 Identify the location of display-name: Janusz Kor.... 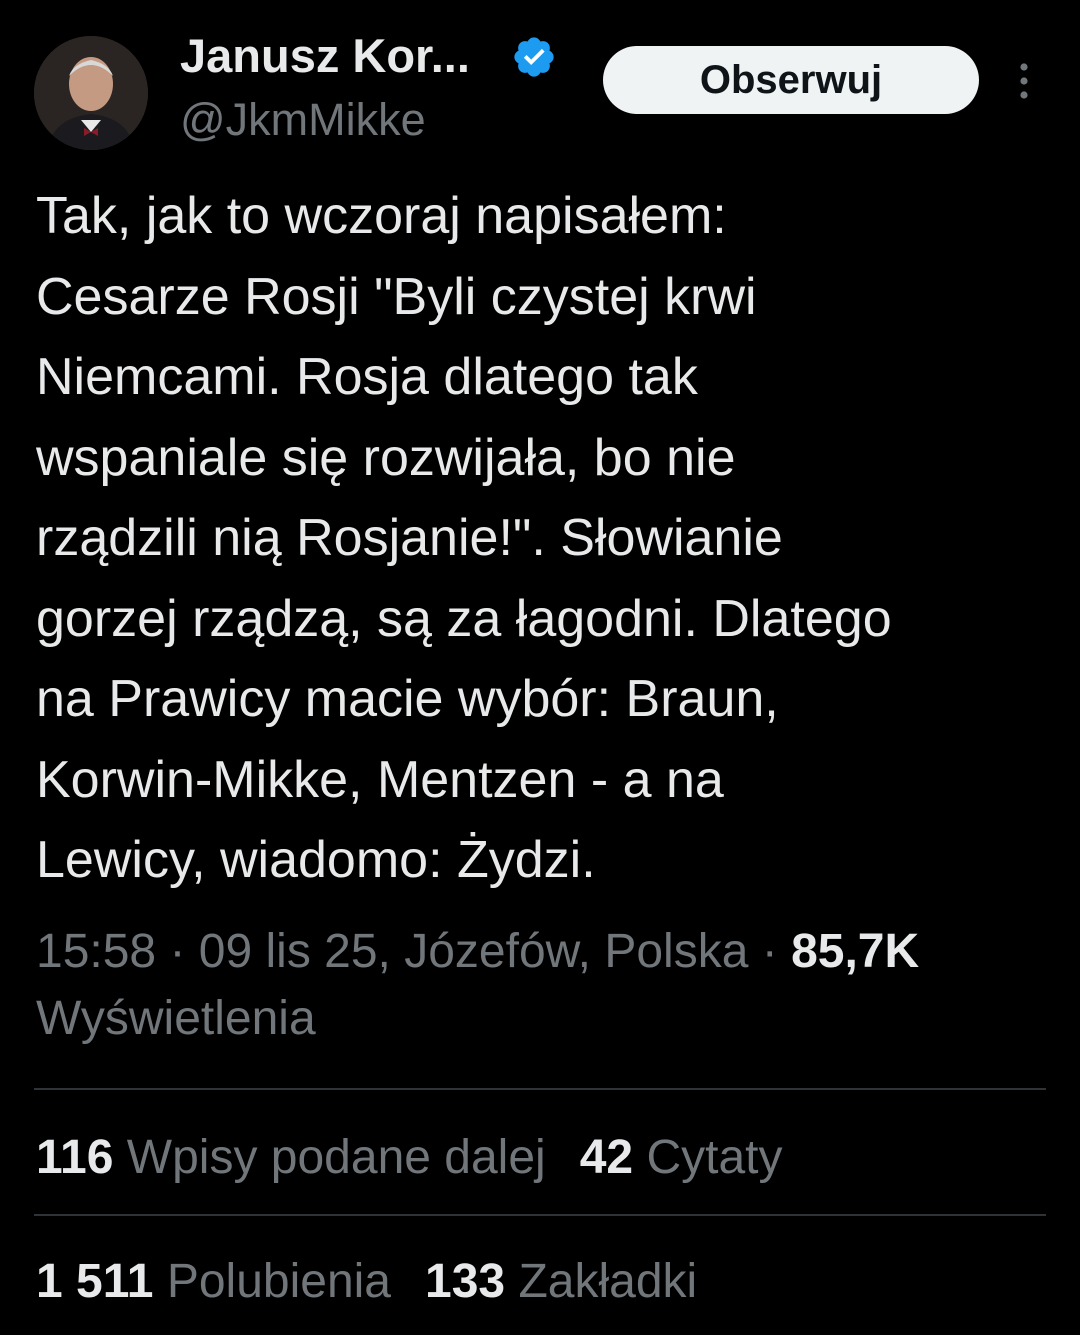
(325, 56).